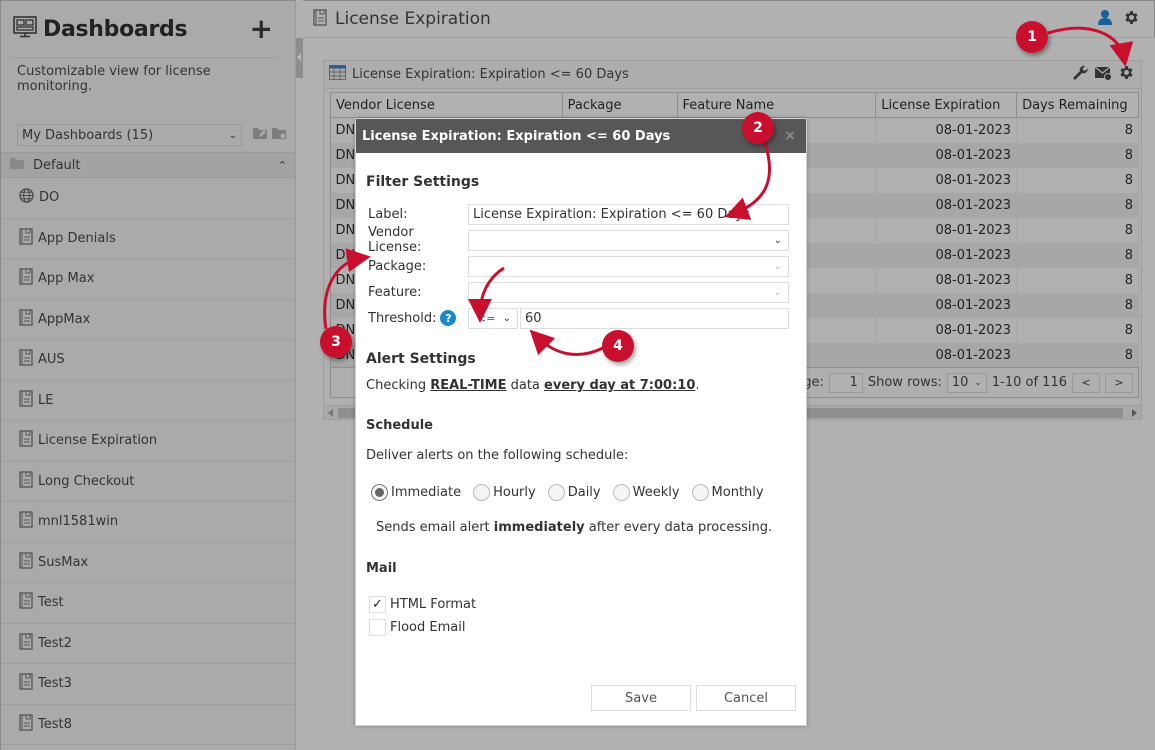 This screenshot has width=1155, height=750. What do you see at coordinates (148, 603) in the screenshot?
I see `sidebar-item: Test` at bounding box center [148, 603].